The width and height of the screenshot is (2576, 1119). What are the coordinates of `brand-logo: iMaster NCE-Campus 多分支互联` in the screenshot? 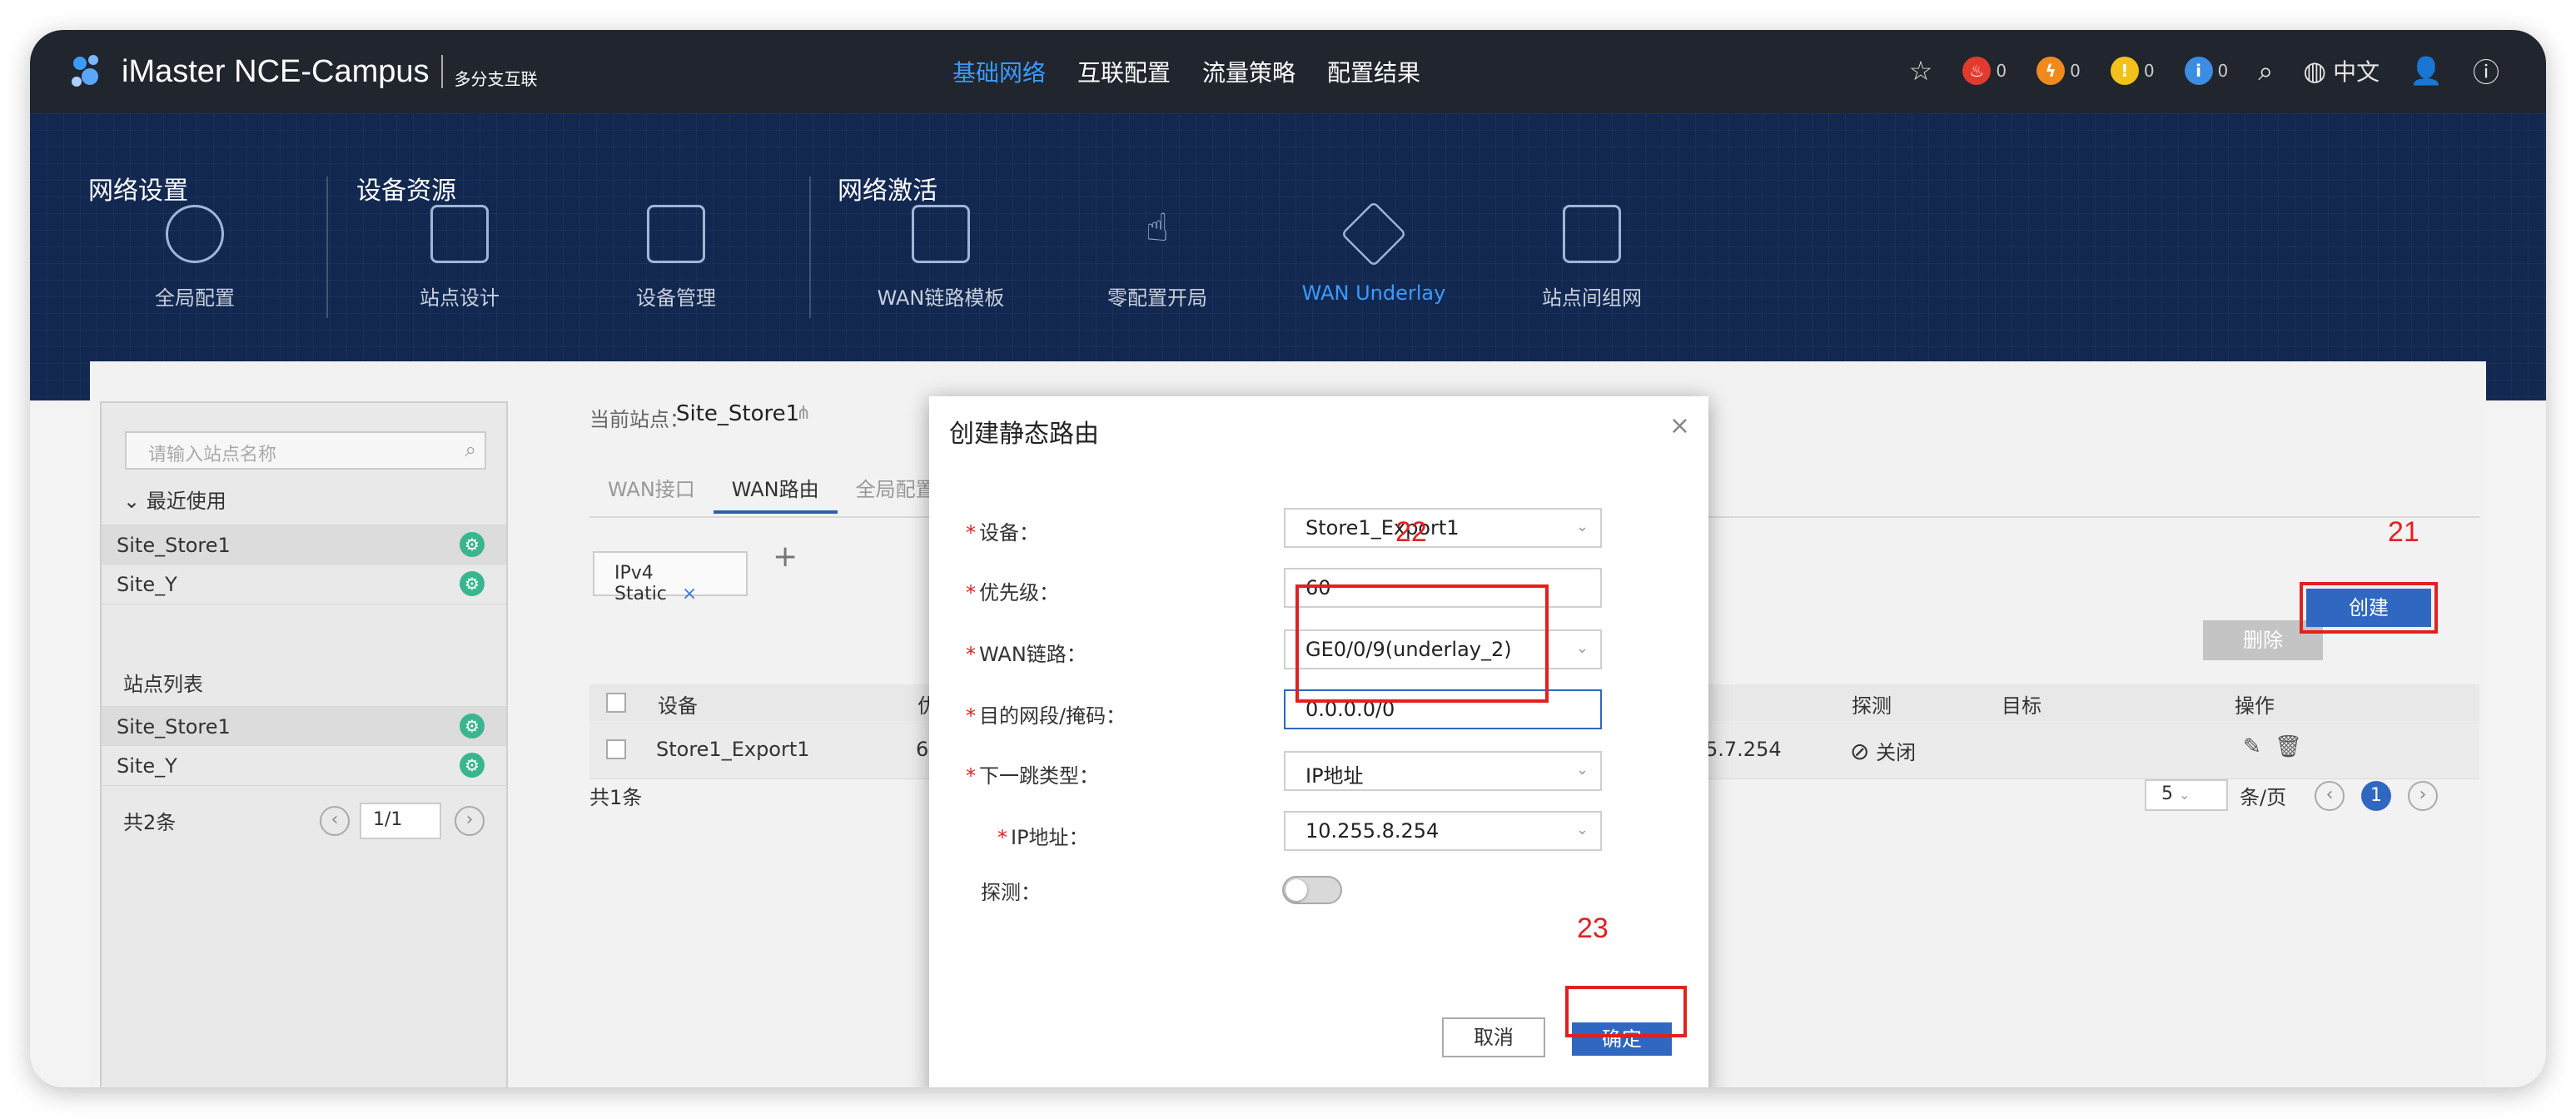 It's located at (303, 71).